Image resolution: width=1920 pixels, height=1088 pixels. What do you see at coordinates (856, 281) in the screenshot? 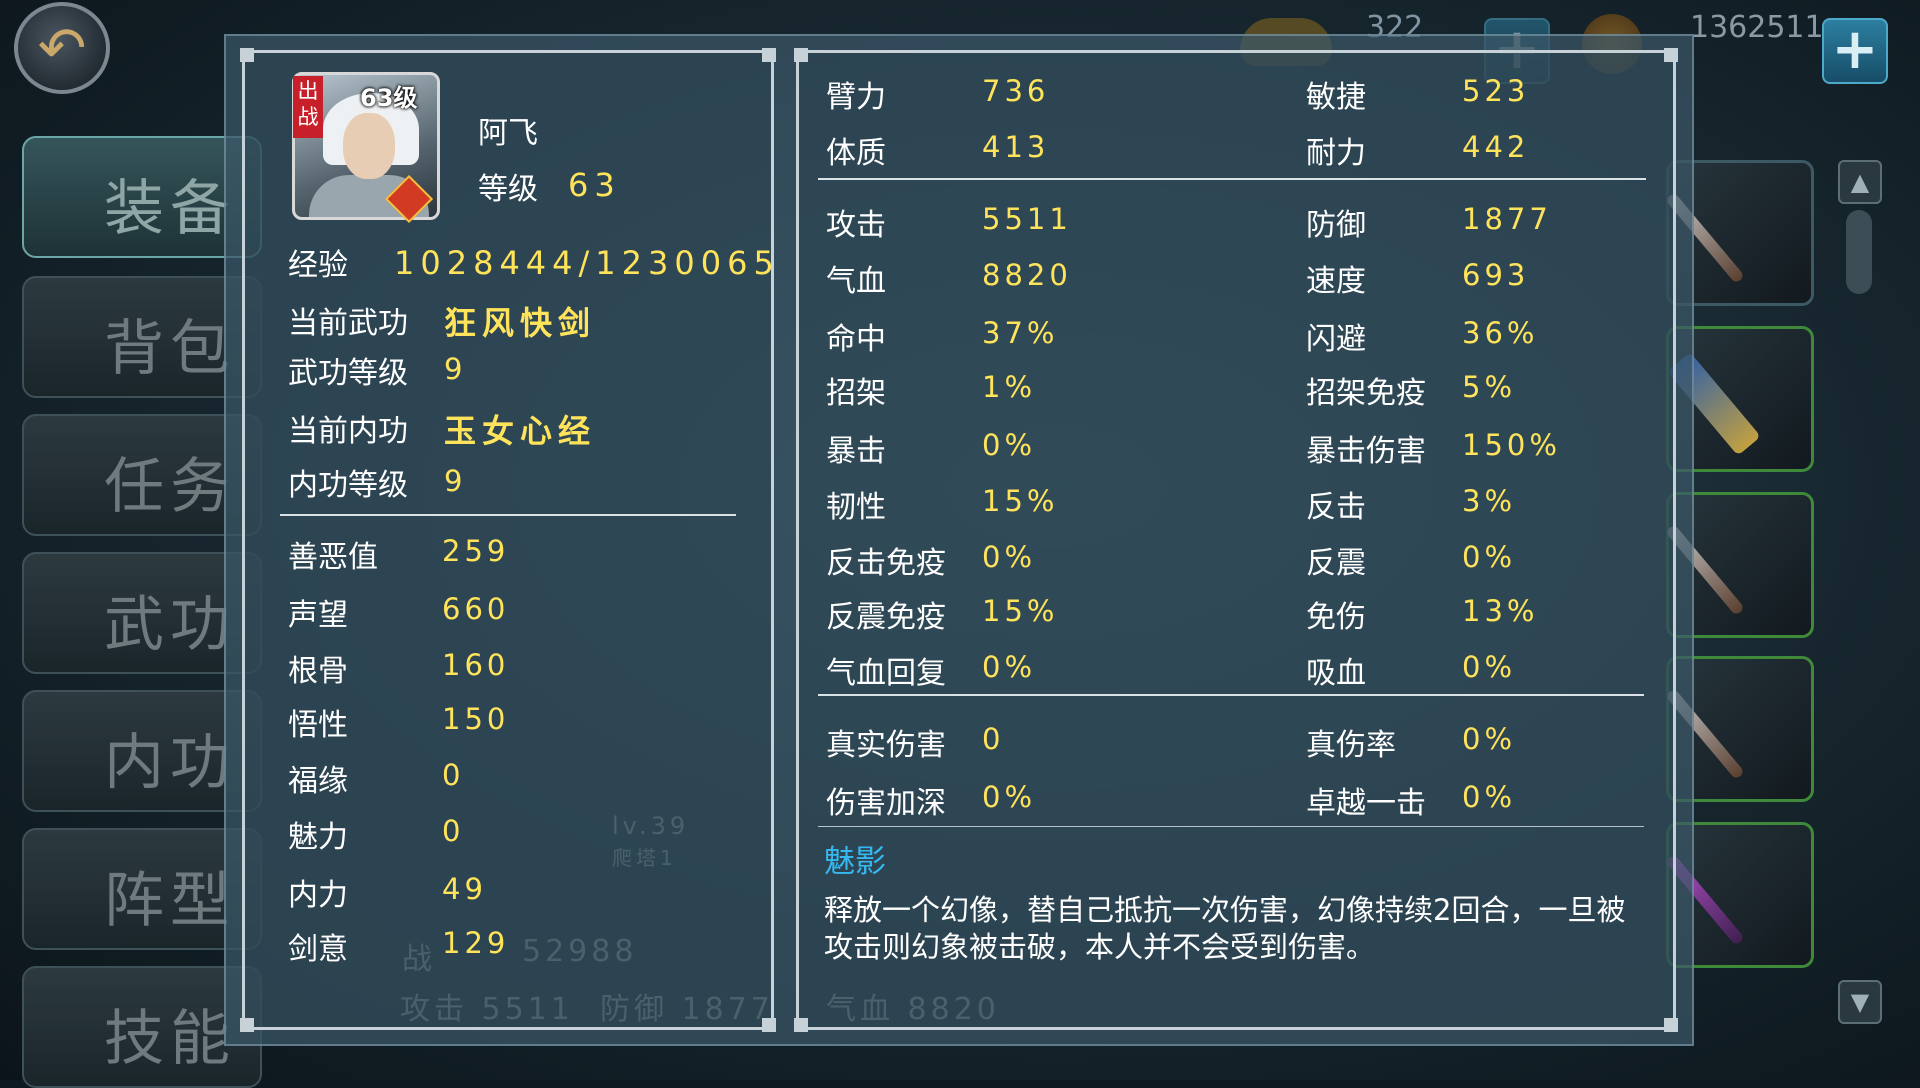
I see `stat-label: 气血` at bounding box center [856, 281].